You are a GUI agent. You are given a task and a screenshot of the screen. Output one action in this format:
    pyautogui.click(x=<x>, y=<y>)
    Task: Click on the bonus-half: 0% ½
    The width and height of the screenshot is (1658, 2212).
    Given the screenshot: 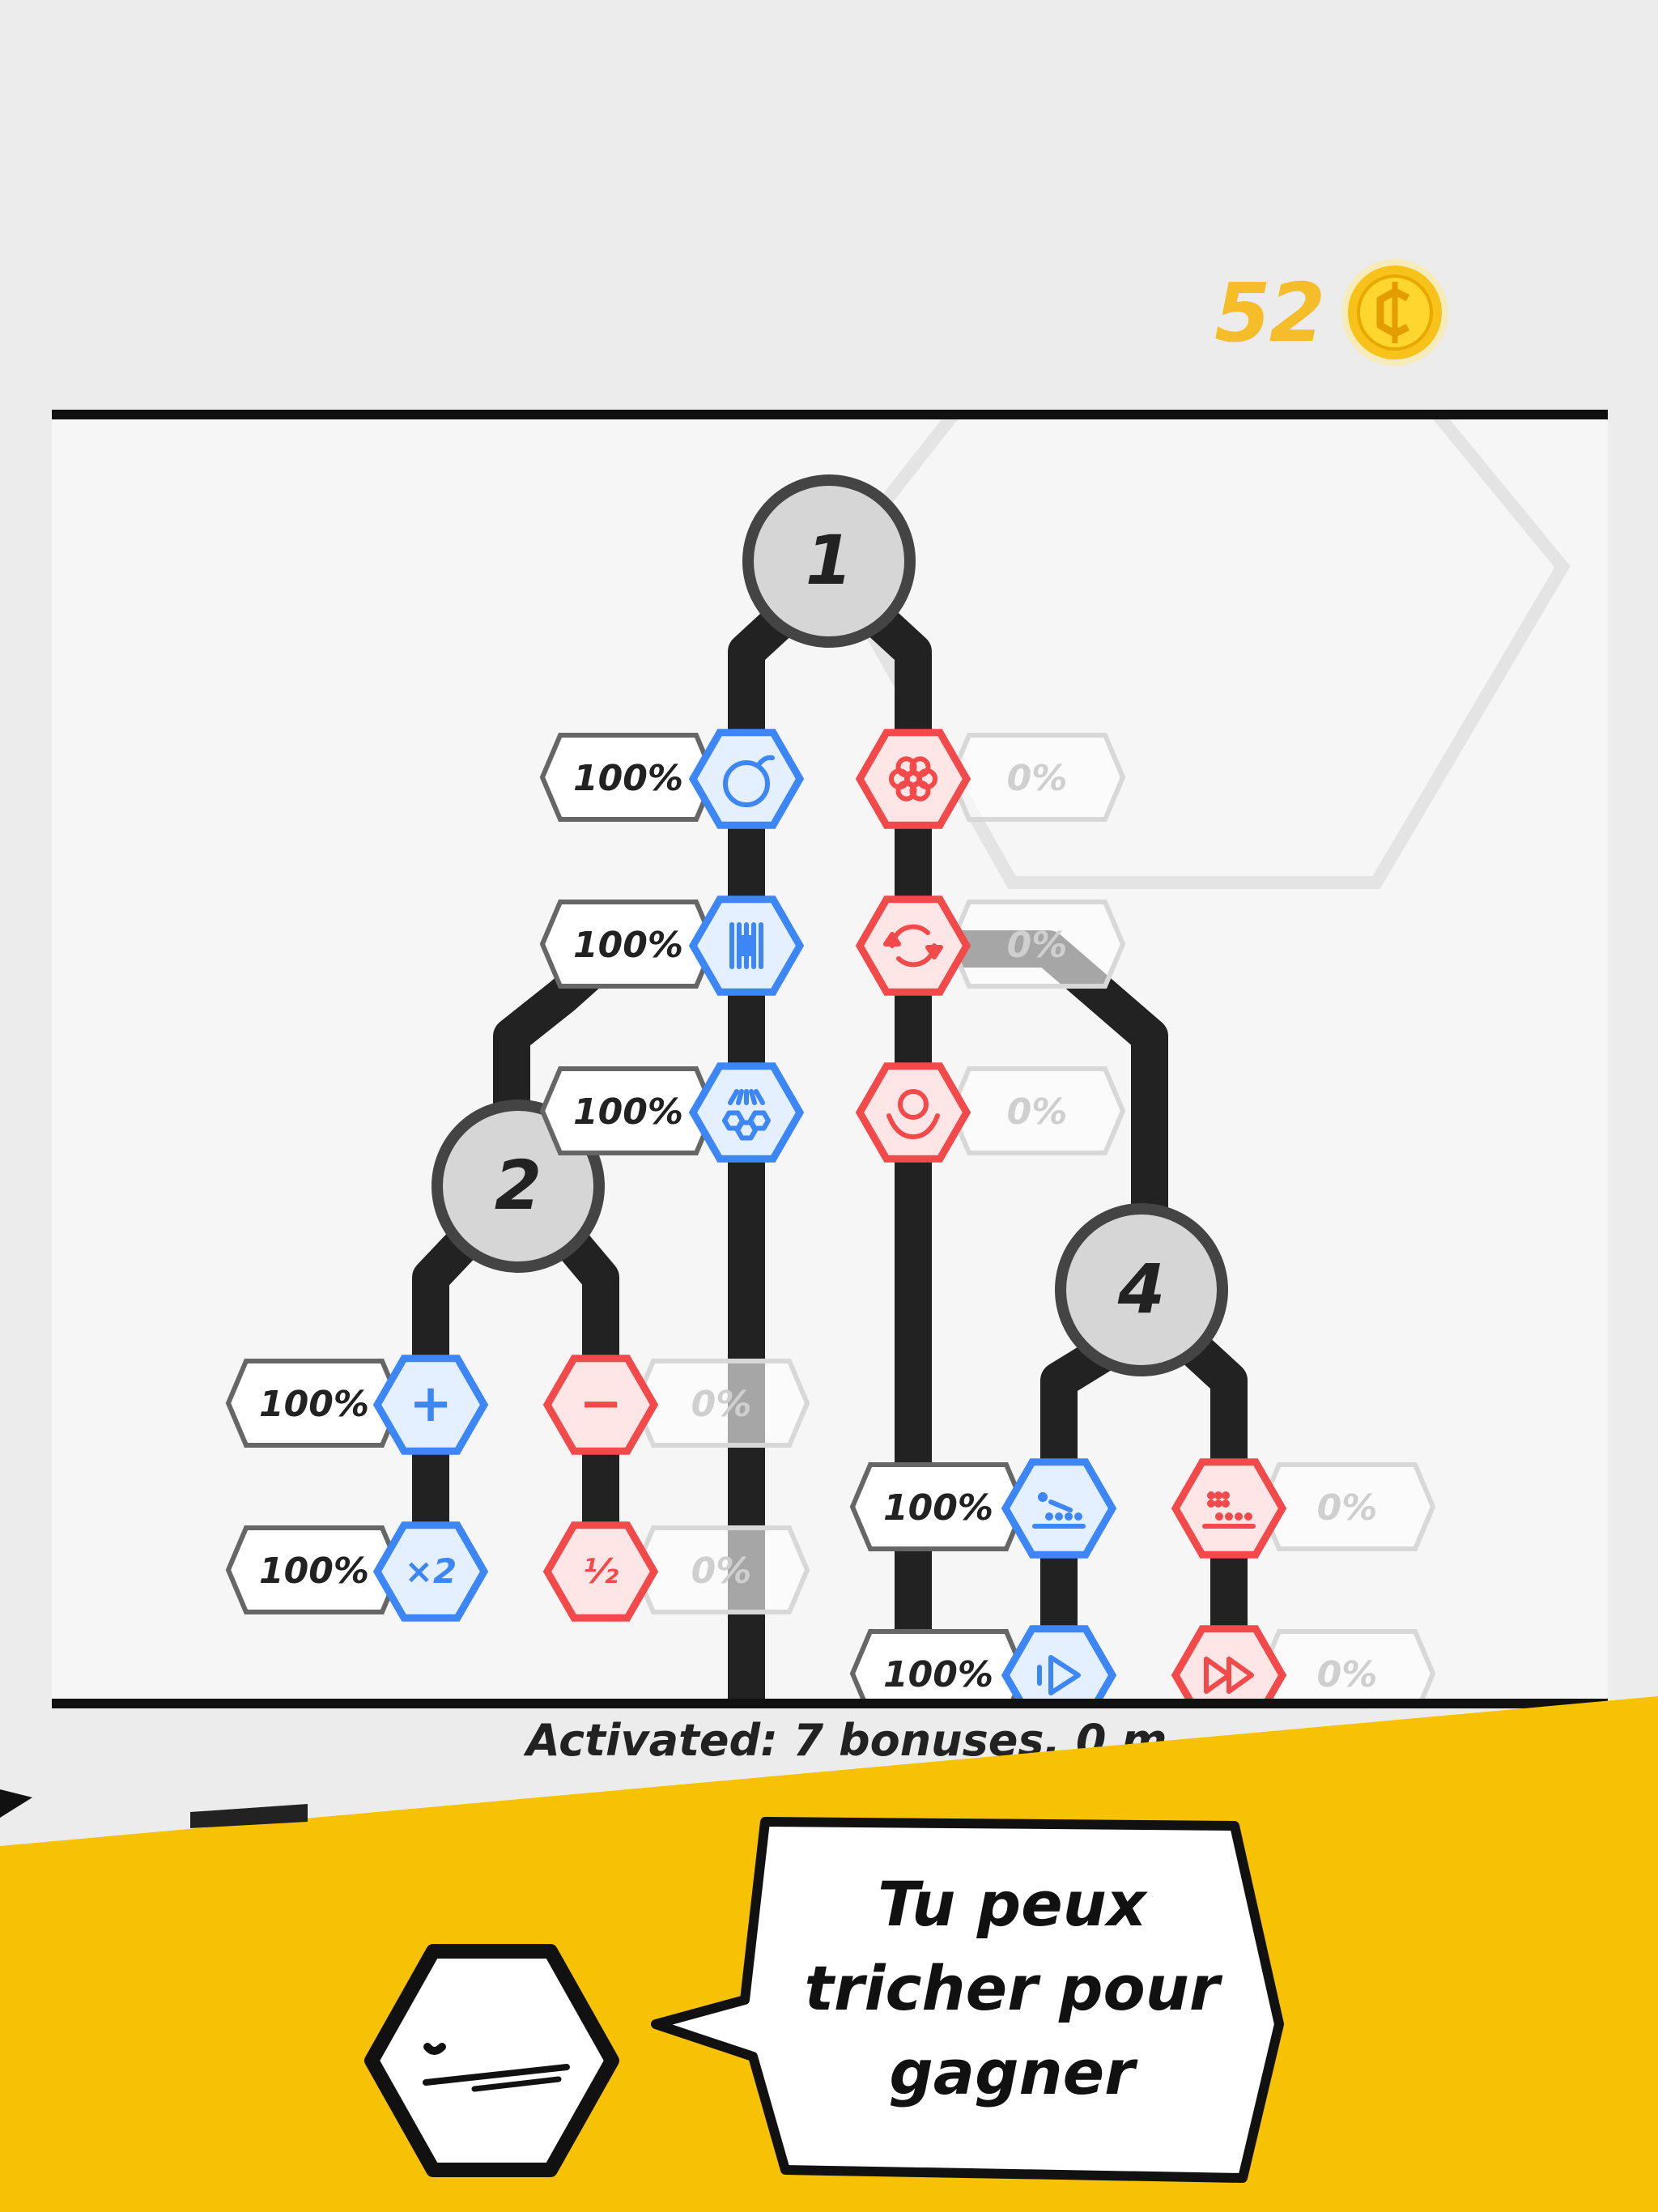 What is the action you would take?
    pyautogui.click(x=676, y=1572)
    